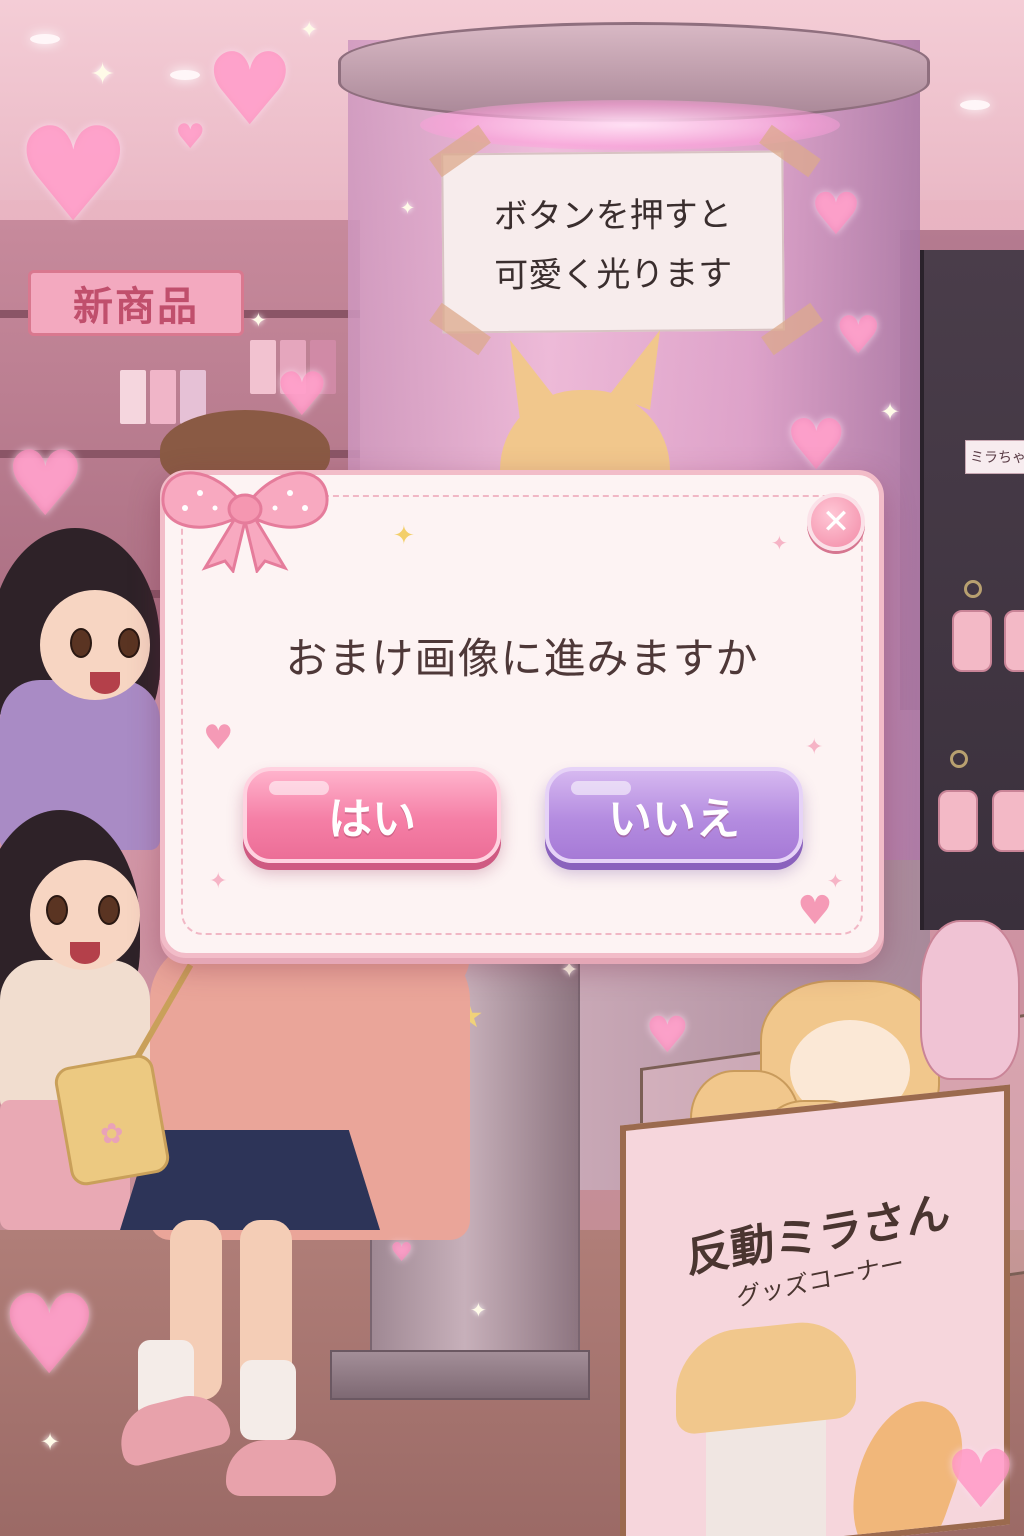 This screenshot has width=1024, height=1536. I want to click on machine-sign: ボタンを押すと 可愛く光ります, so click(613, 242).